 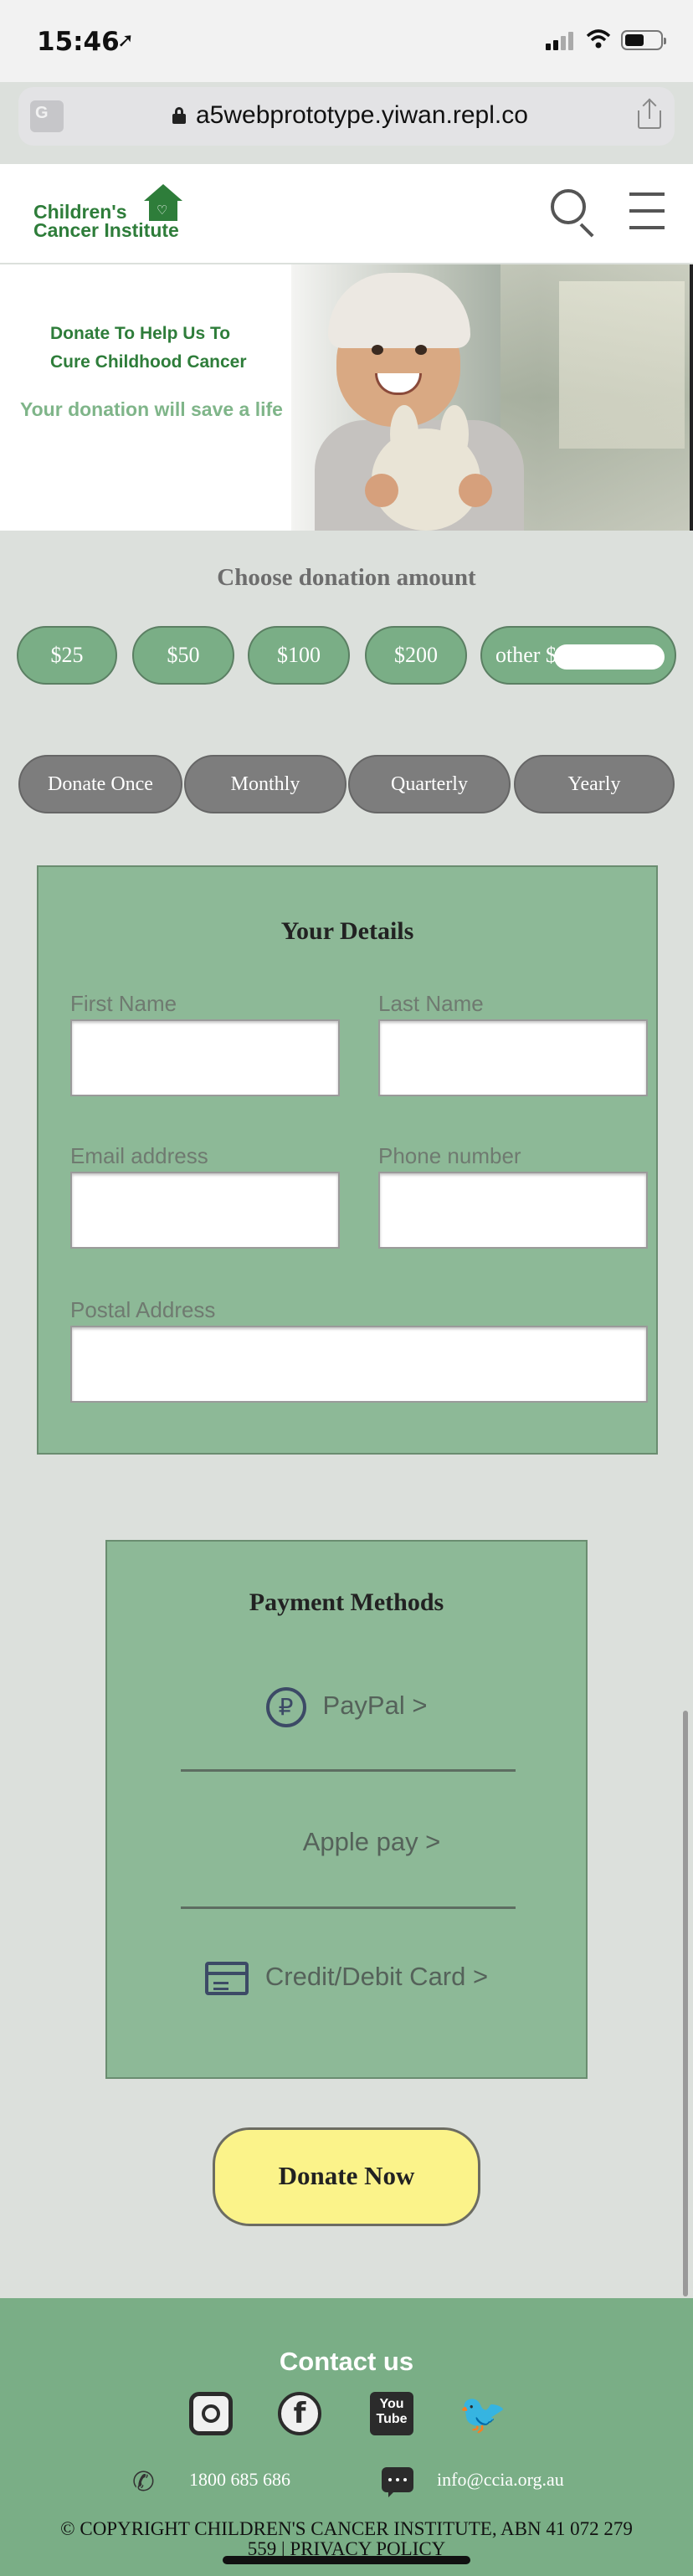 I want to click on last-name-label: Last Name, so click(x=431, y=1003).